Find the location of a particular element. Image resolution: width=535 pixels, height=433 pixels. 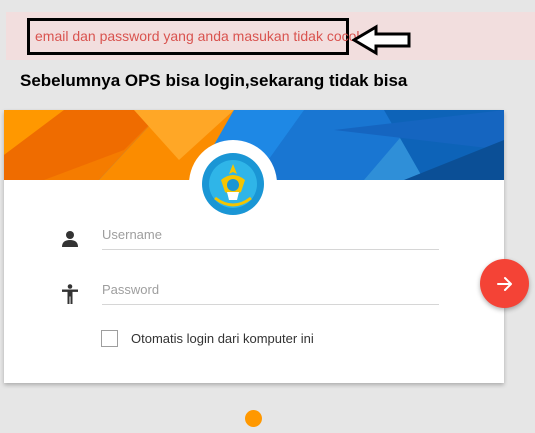

arrow-right-icon is located at coordinates (504, 283).